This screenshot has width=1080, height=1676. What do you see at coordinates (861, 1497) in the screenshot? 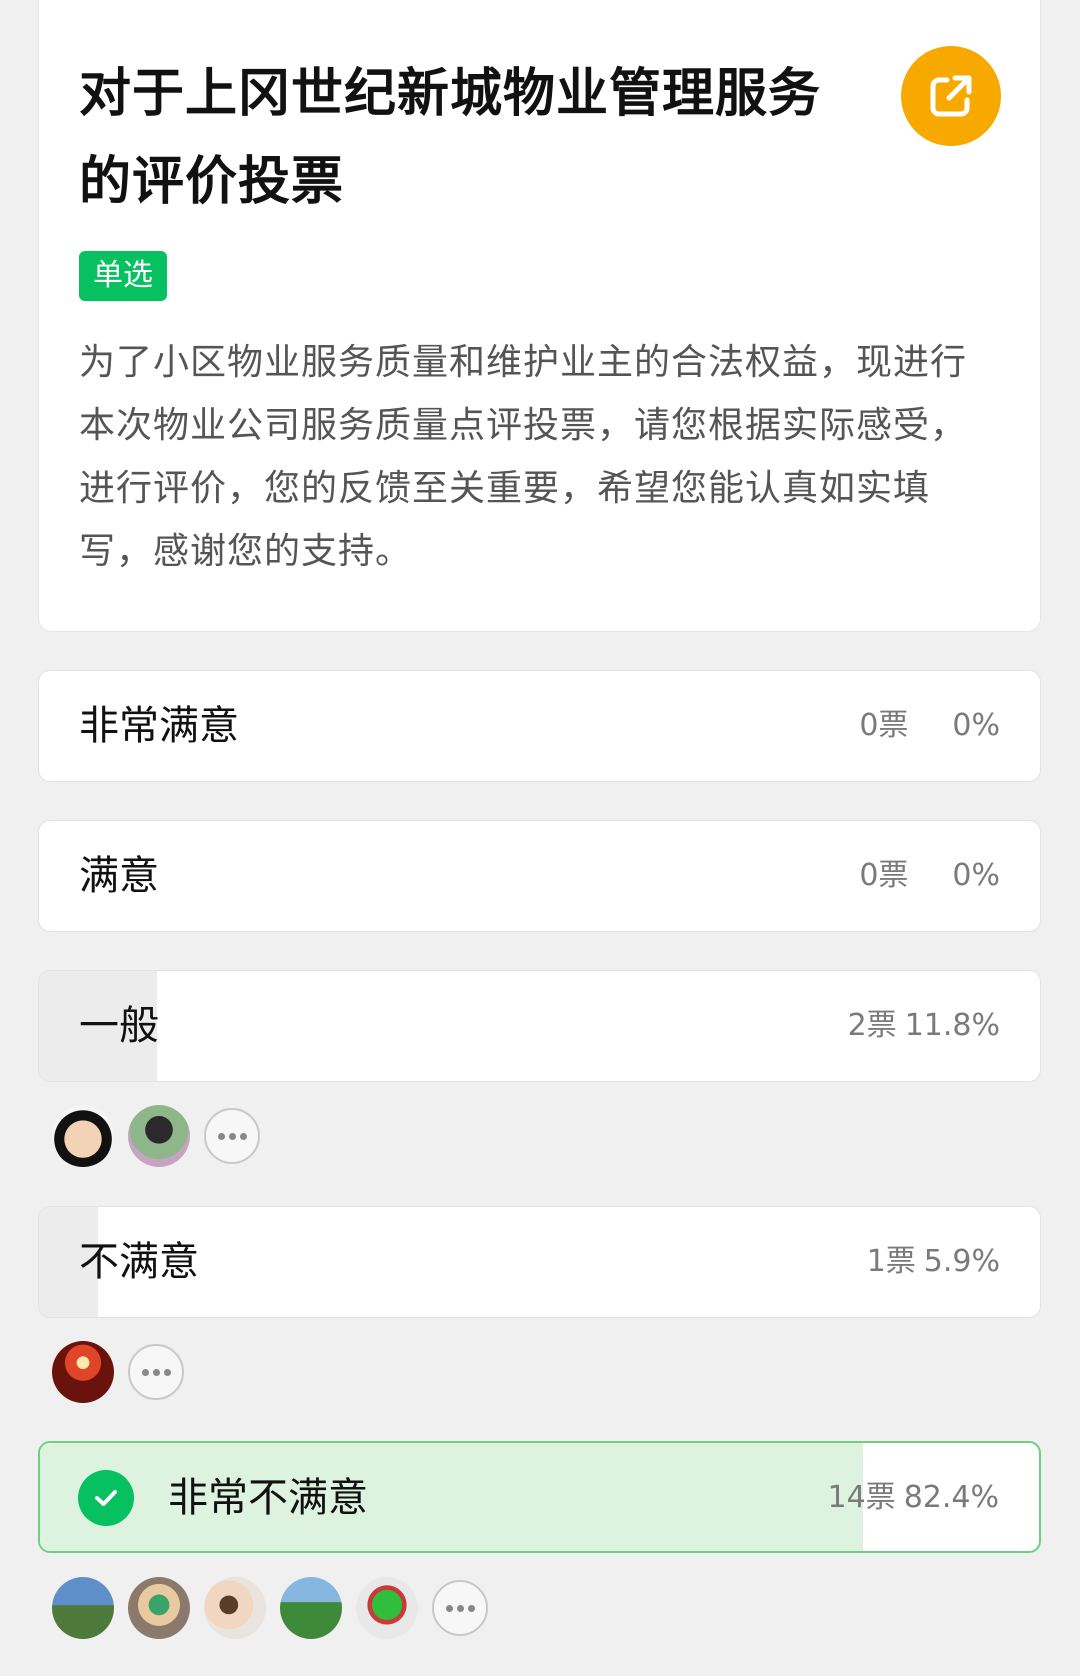
I see `vote-count: 14票` at bounding box center [861, 1497].